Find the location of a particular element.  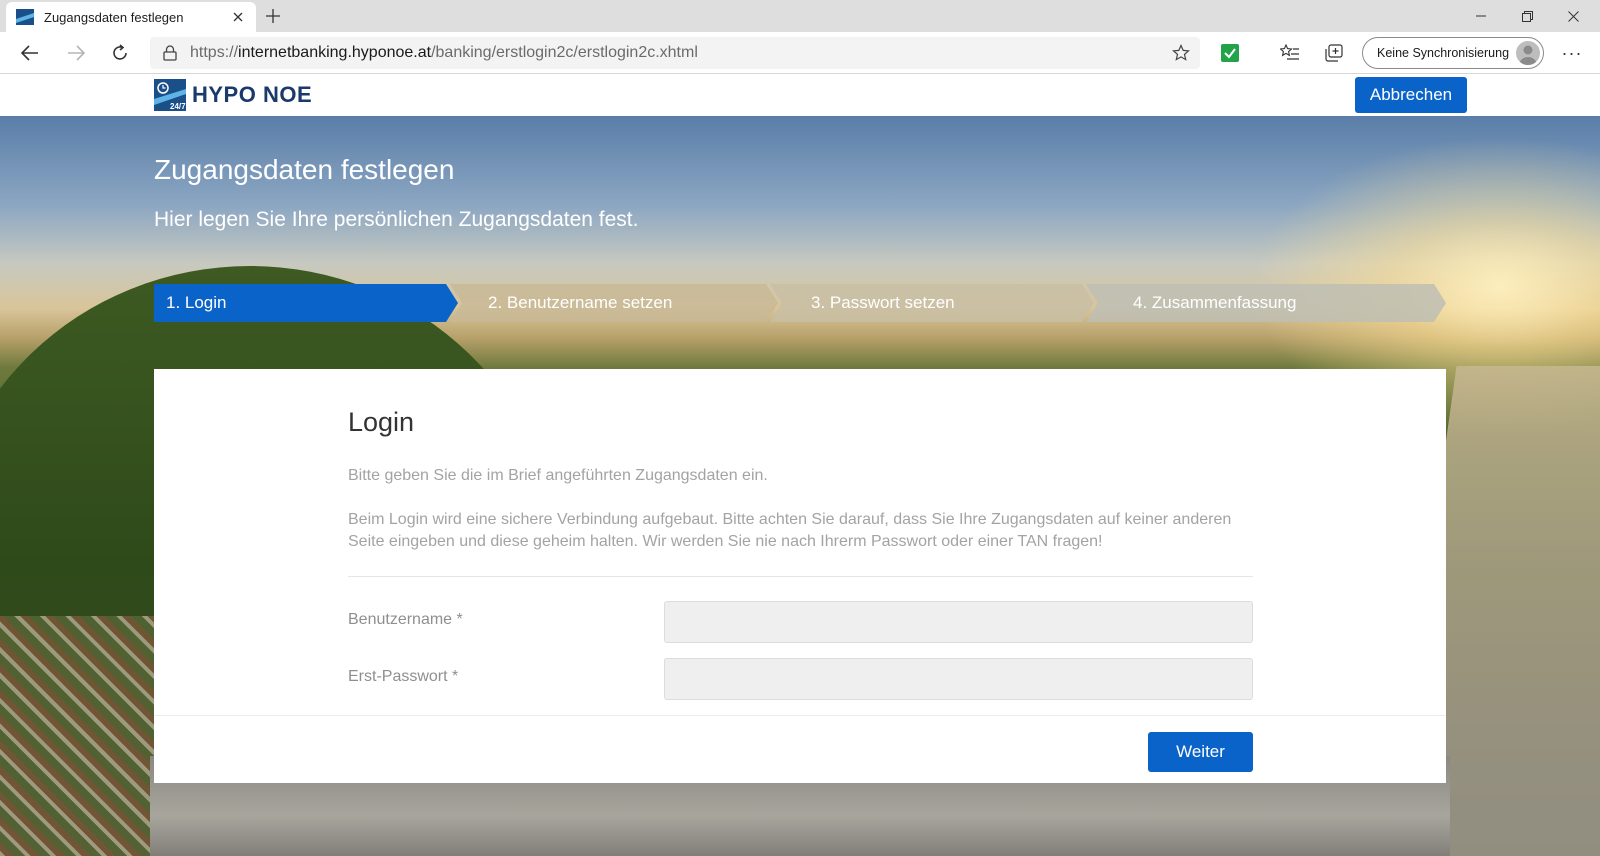

initial-password-input is located at coordinates (958, 679).